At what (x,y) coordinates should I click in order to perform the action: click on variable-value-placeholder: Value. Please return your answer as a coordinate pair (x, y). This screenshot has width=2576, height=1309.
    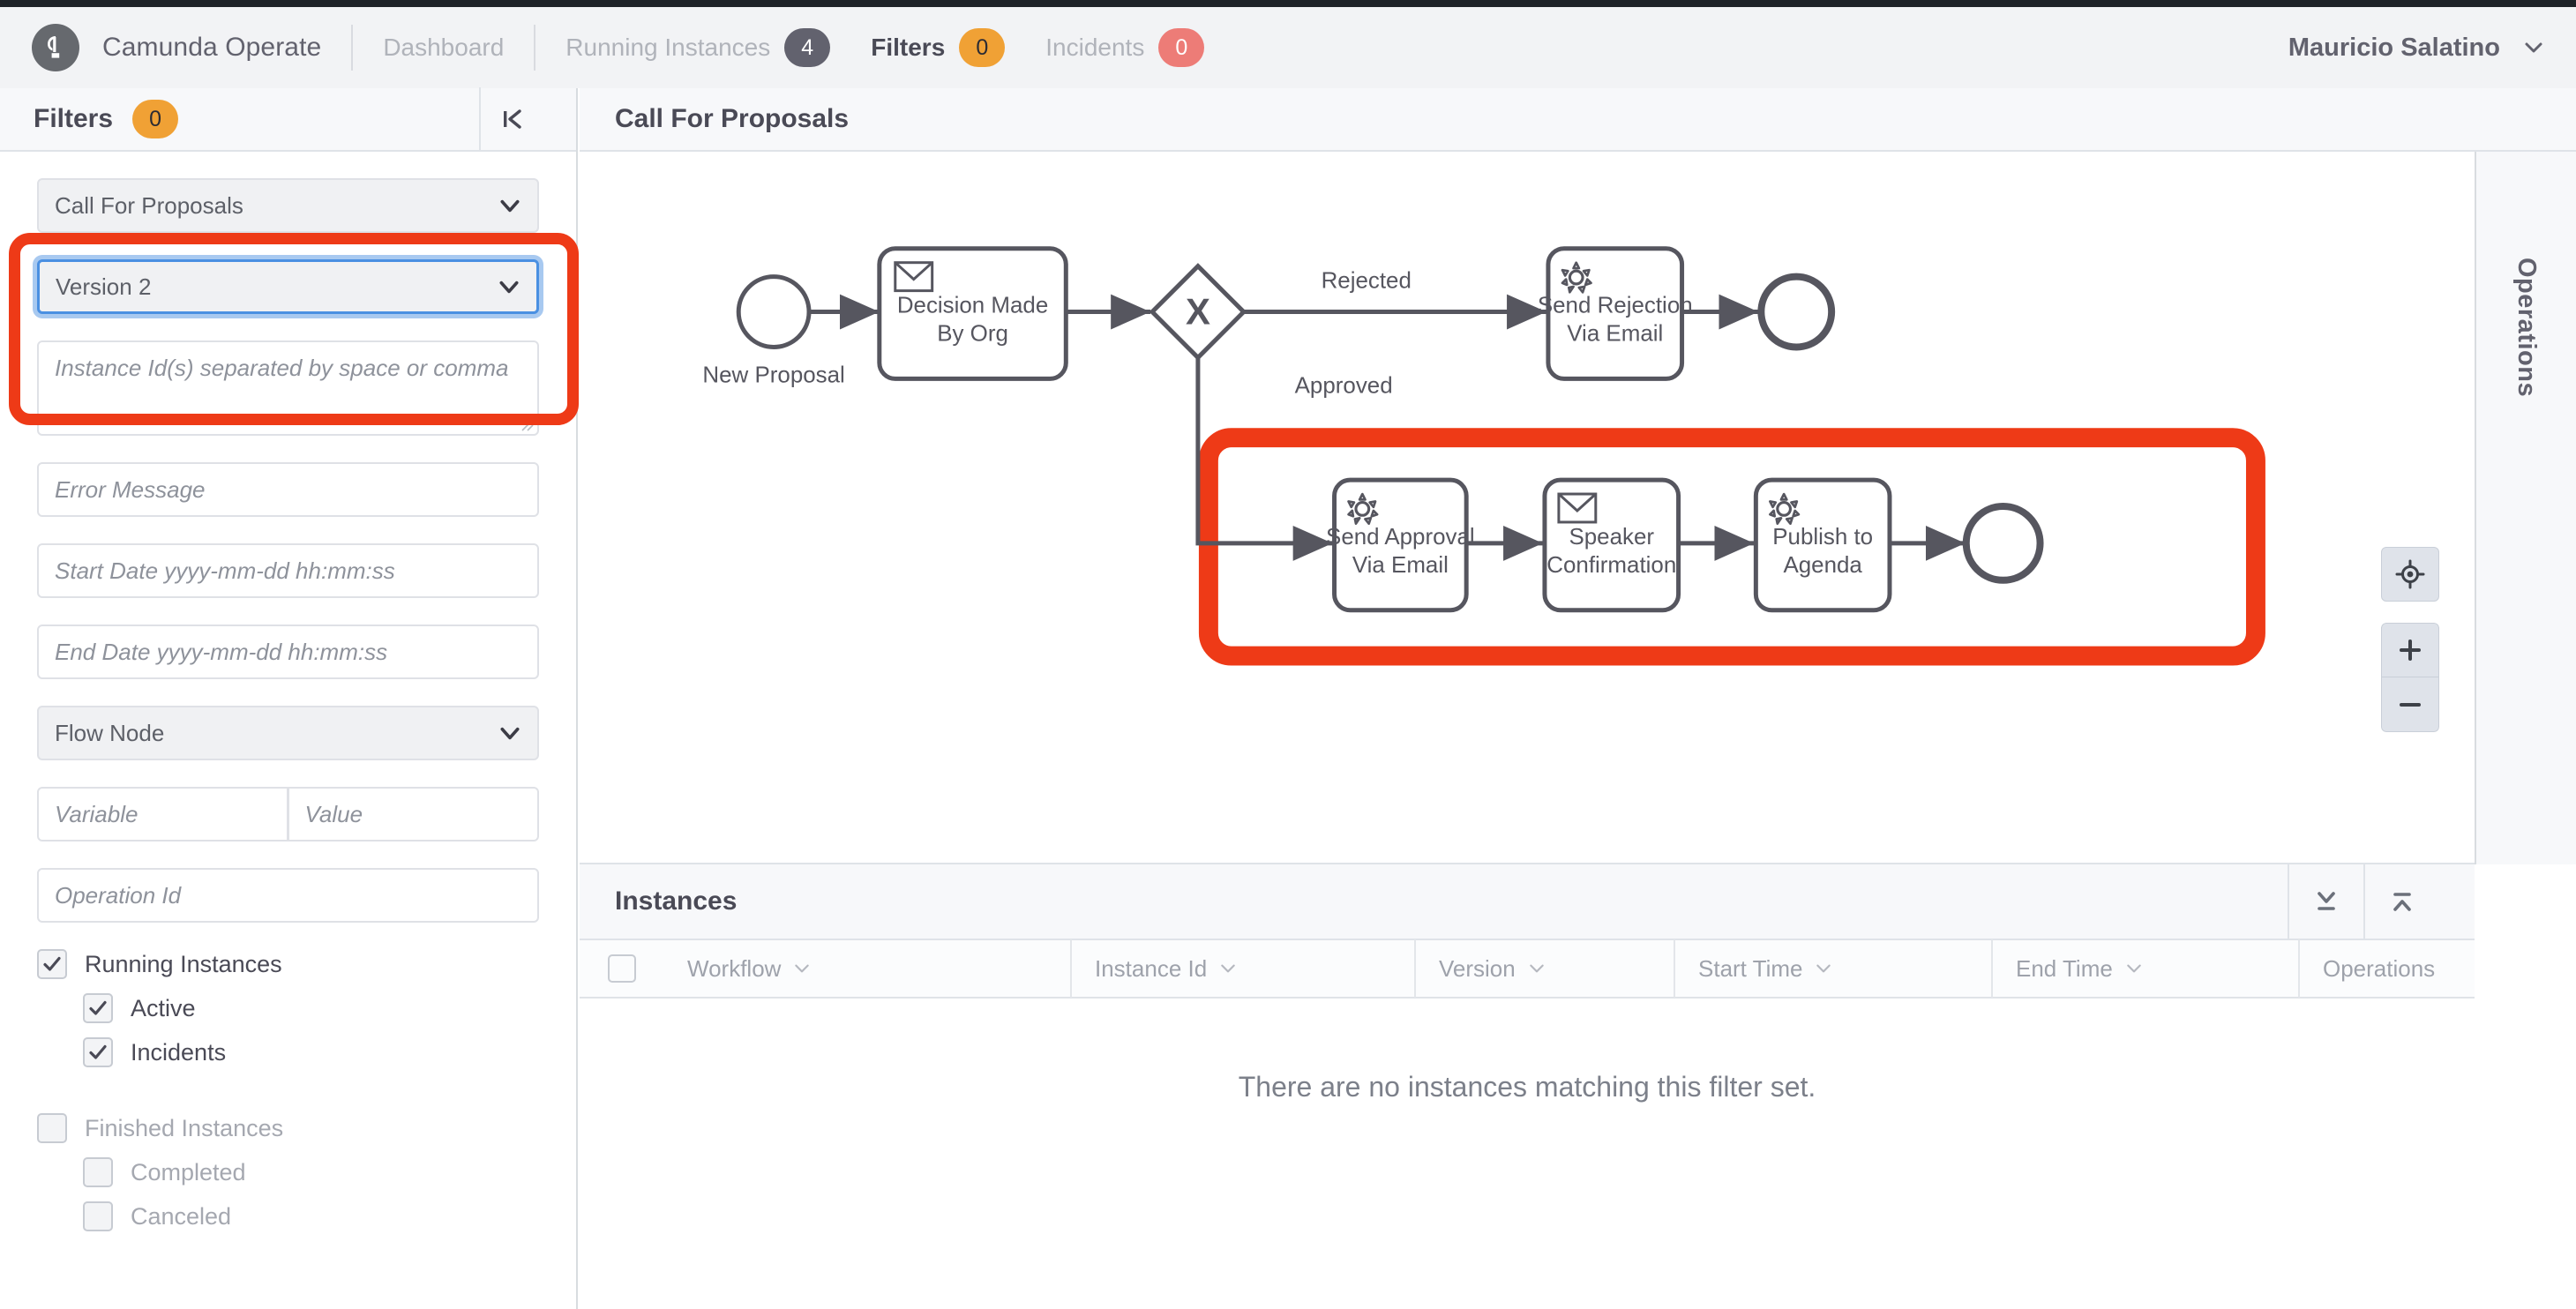
    Looking at the image, I should click on (334, 814).